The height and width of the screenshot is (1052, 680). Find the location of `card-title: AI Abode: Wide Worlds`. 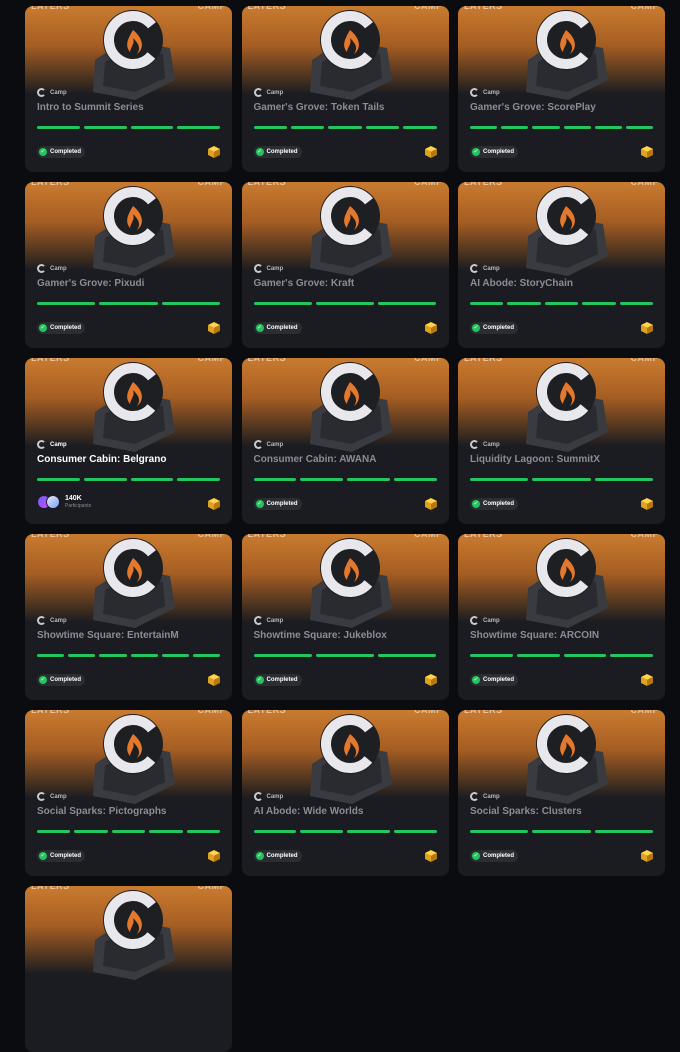

card-title: AI Abode: Wide Worlds is located at coordinates (308, 811).